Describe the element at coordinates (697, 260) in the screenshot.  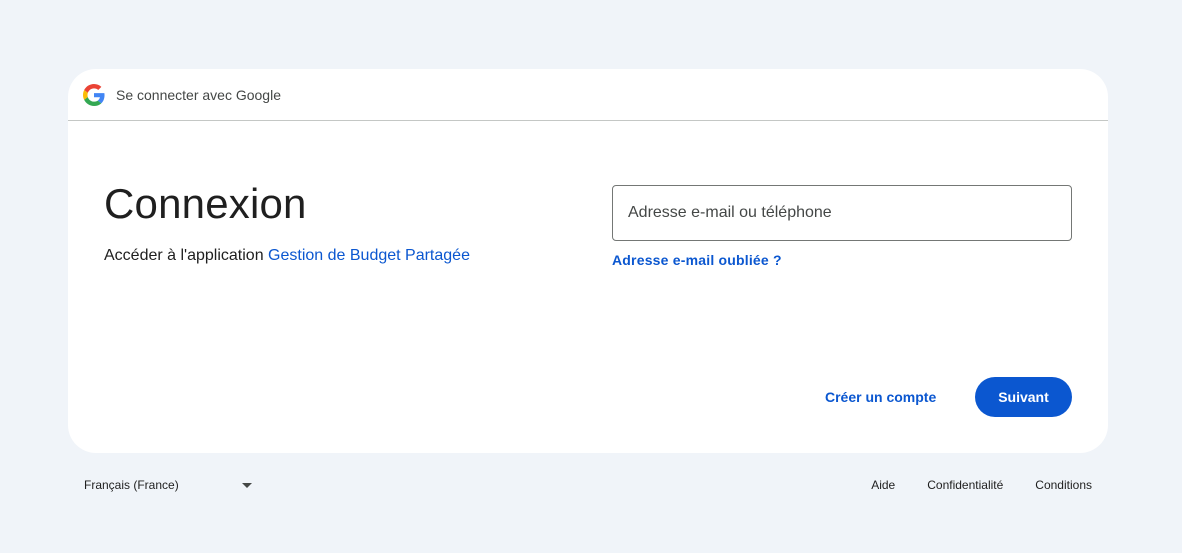
I see `forgot-email-link: Adresse e-mail oubliée ?` at that location.